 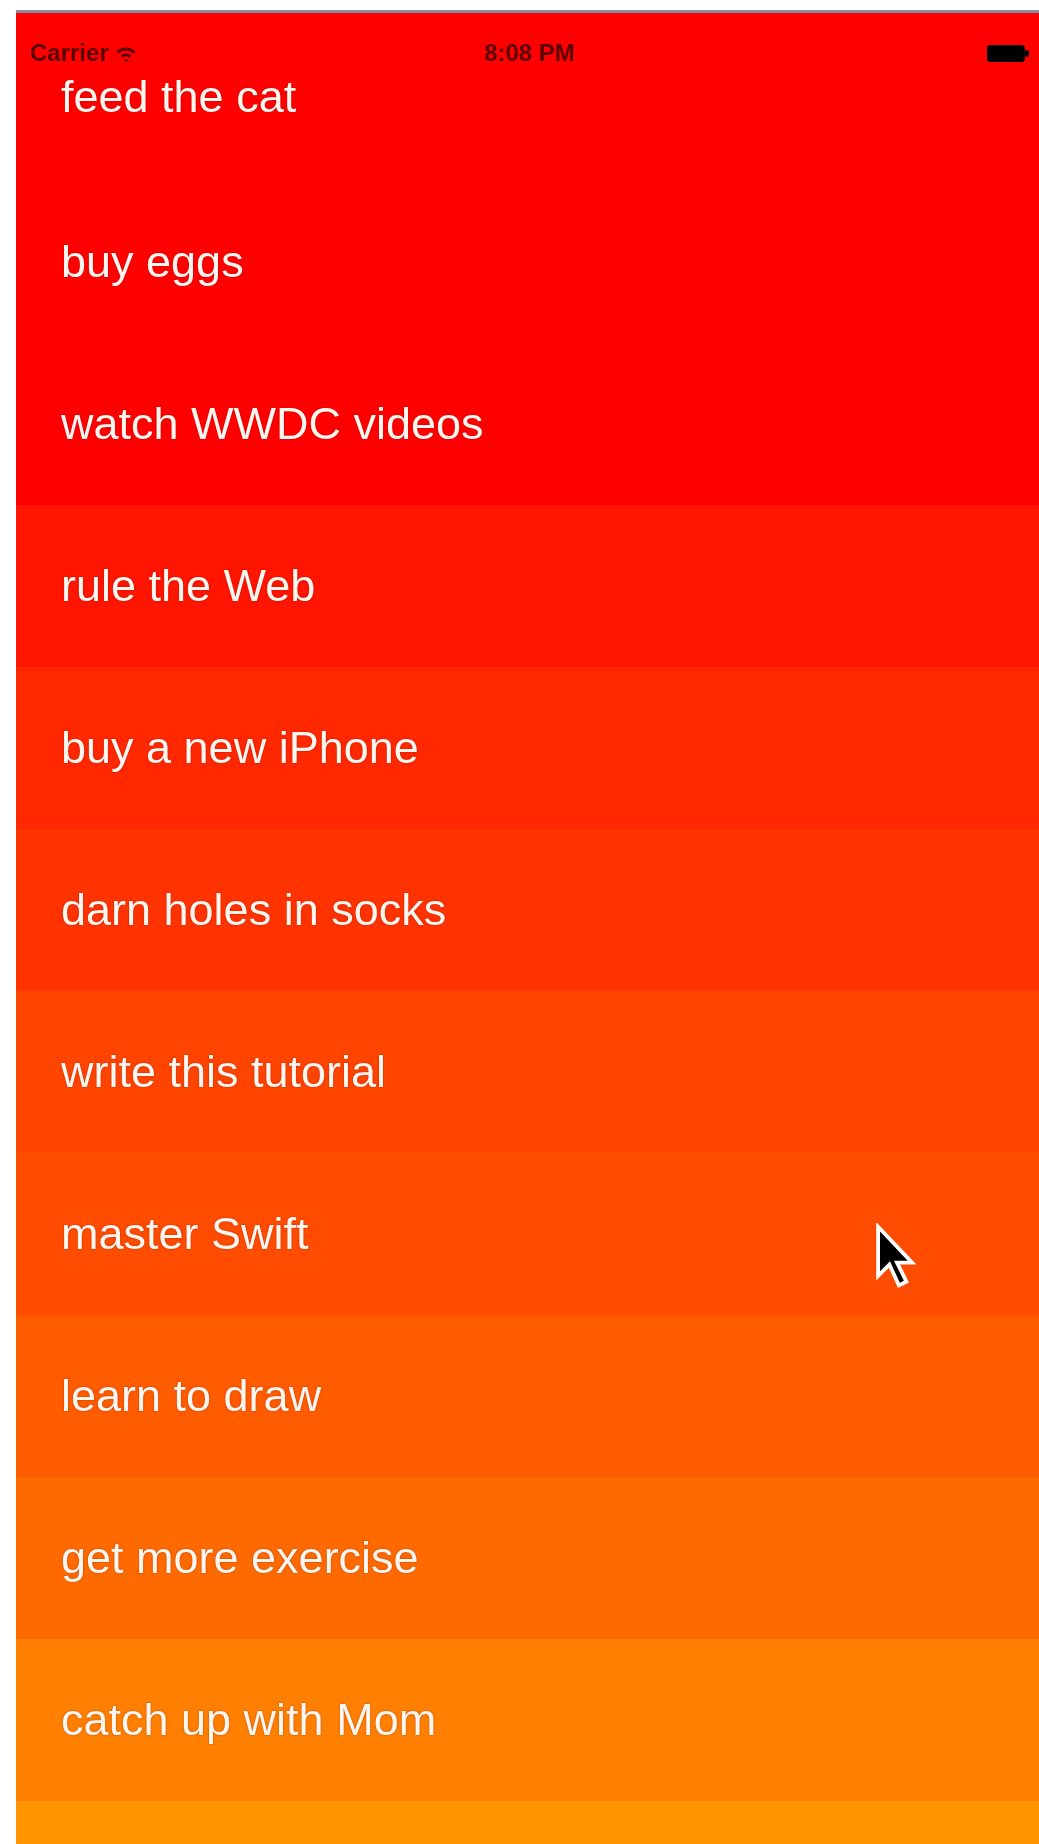 What do you see at coordinates (527, 1234) in the screenshot?
I see `list-row: master Swift` at bounding box center [527, 1234].